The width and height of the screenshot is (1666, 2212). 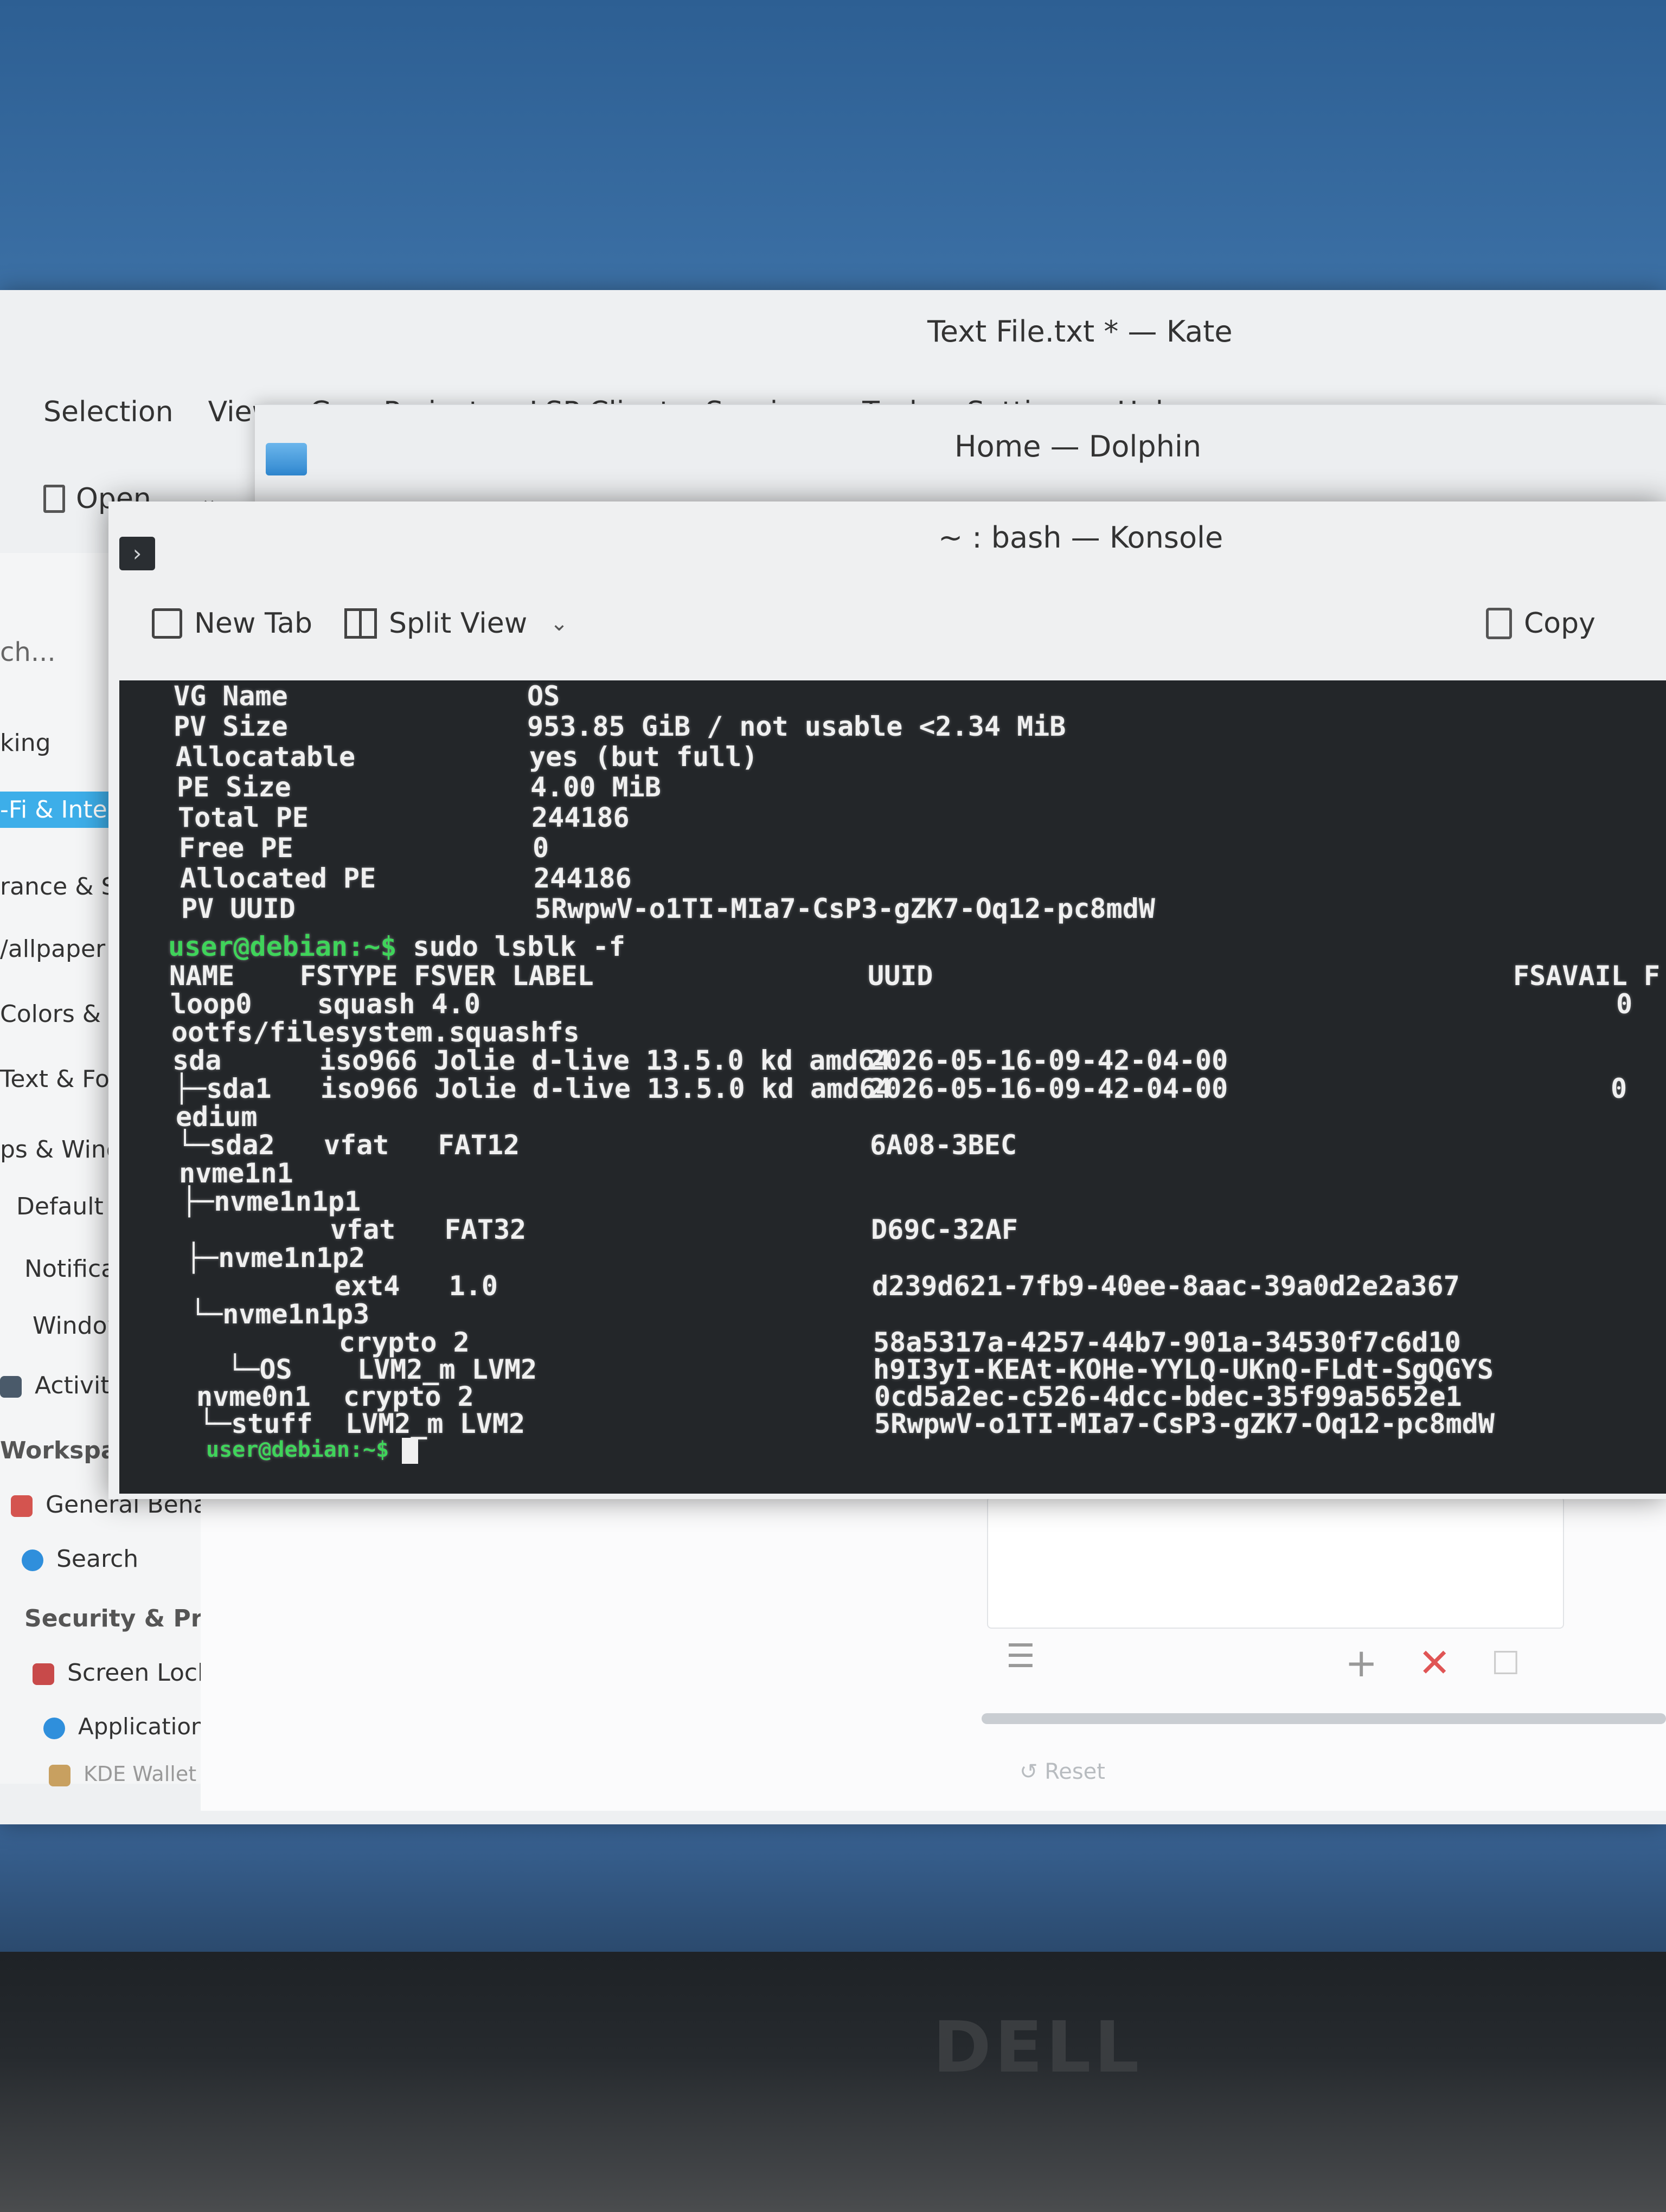 What do you see at coordinates (234, 787) in the screenshot?
I see `pv-key: PE Size` at bounding box center [234, 787].